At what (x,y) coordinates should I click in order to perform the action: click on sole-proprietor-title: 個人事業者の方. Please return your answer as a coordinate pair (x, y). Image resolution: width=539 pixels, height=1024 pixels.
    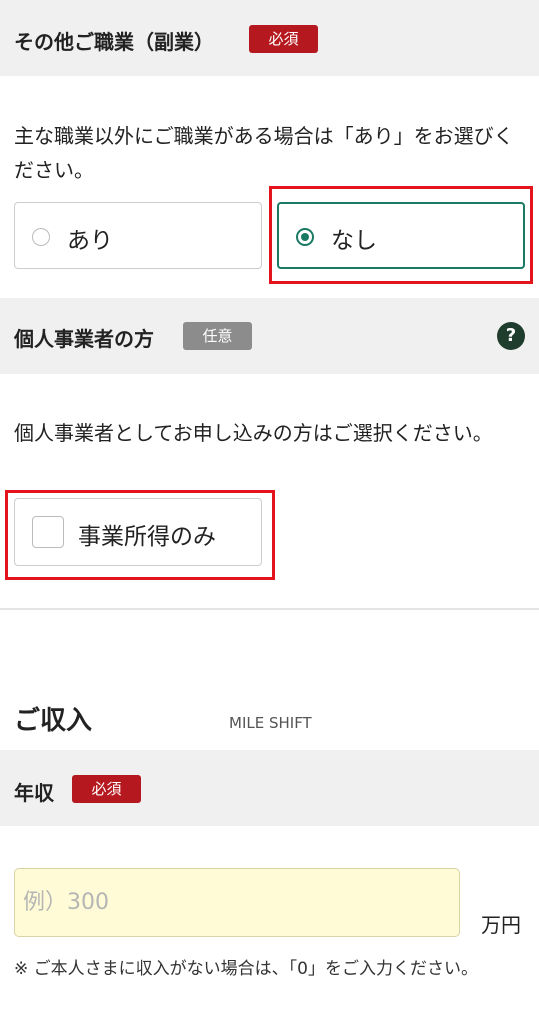
    Looking at the image, I should click on (84, 339).